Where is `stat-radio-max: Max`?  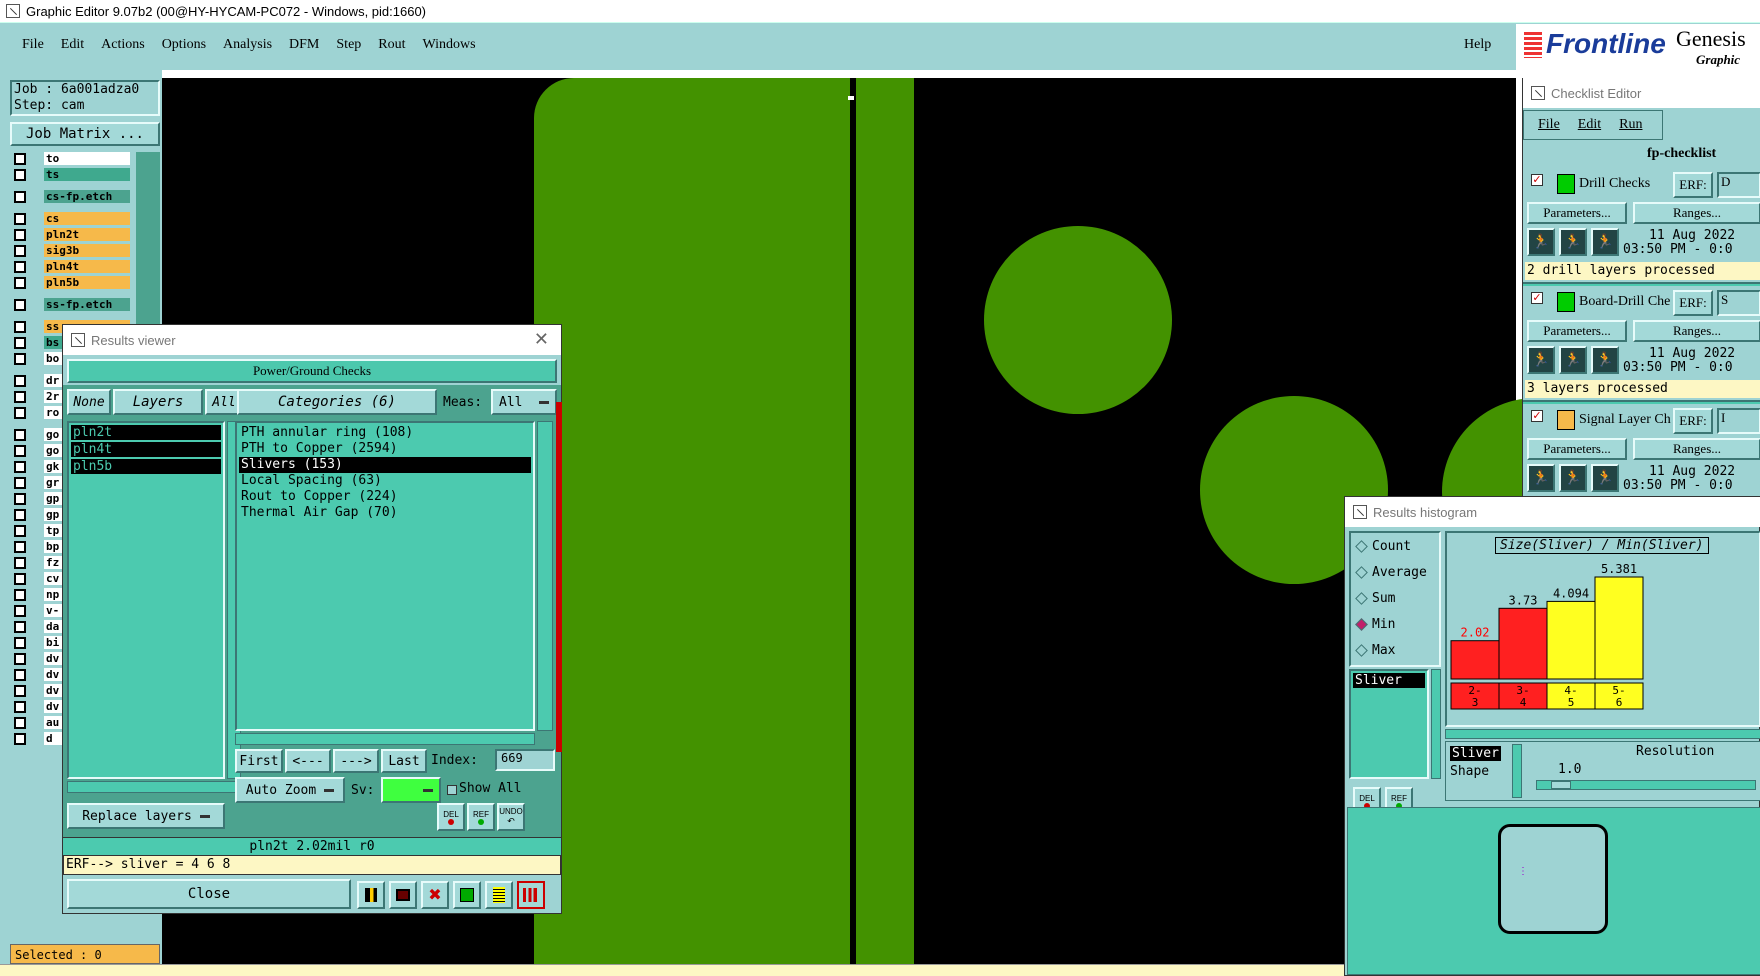 stat-radio-max: Max is located at coordinates (1375, 650).